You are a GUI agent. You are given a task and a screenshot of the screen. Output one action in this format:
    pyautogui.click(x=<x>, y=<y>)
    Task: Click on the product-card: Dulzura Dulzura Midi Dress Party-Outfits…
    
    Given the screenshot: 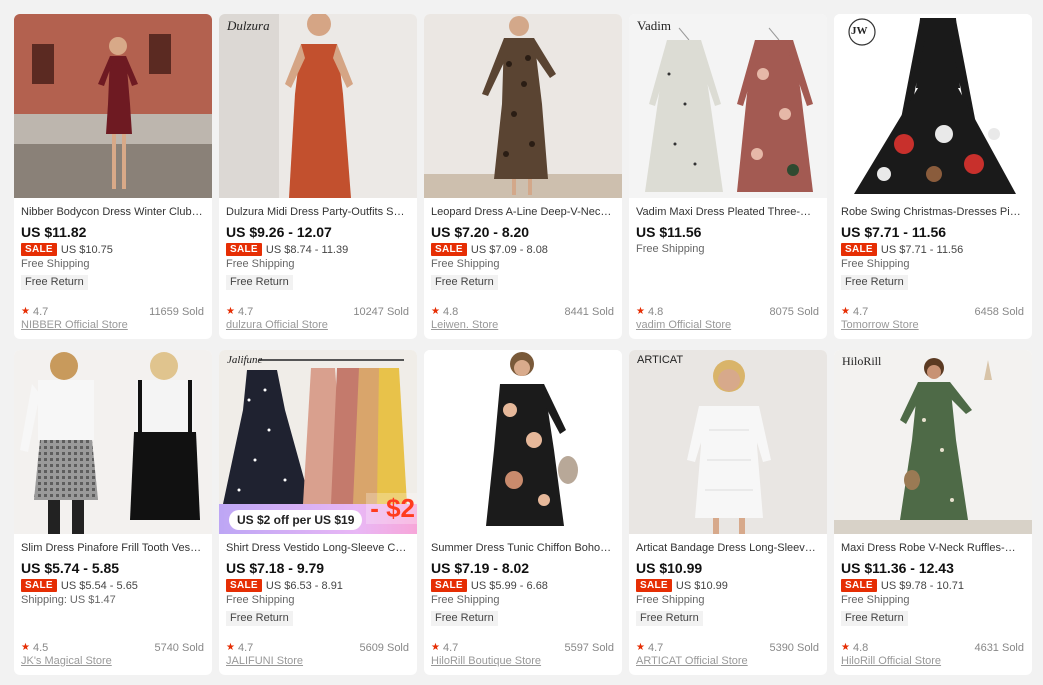 What is the action you would take?
    pyautogui.click(x=318, y=176)
    